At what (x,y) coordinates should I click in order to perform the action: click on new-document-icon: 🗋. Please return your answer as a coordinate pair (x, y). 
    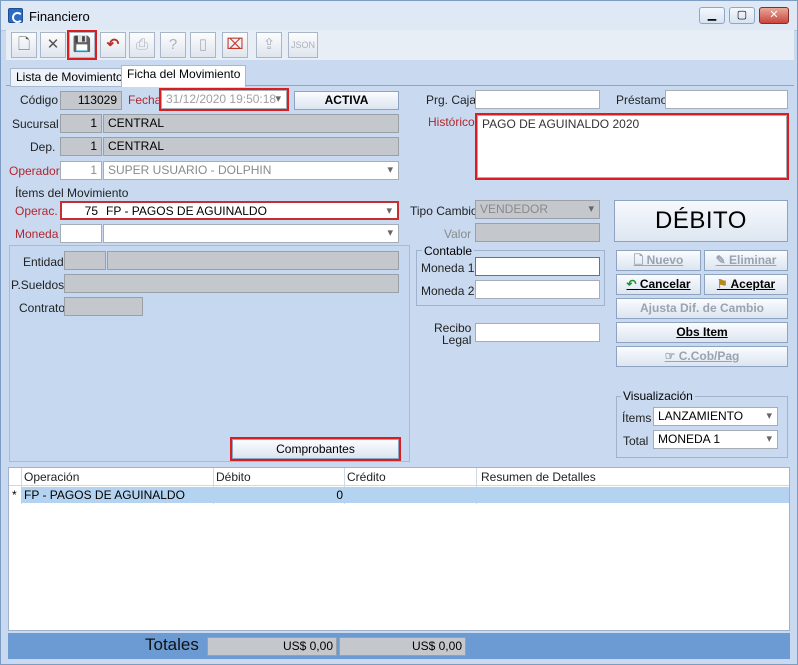
    Looking at the image, I should click on (24, 45).